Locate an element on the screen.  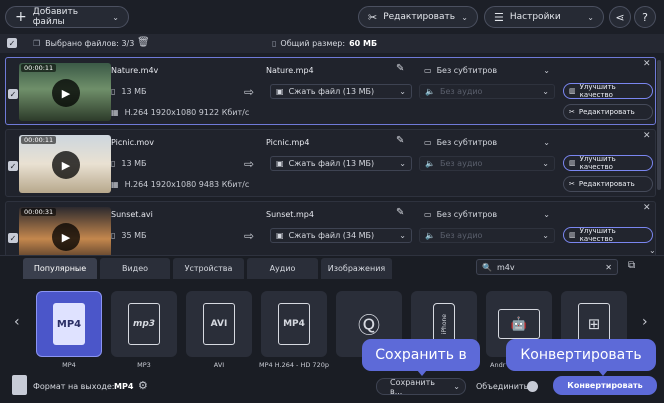
output-settings-gear-icon: ⚙ is located at coordinates (143, 385).